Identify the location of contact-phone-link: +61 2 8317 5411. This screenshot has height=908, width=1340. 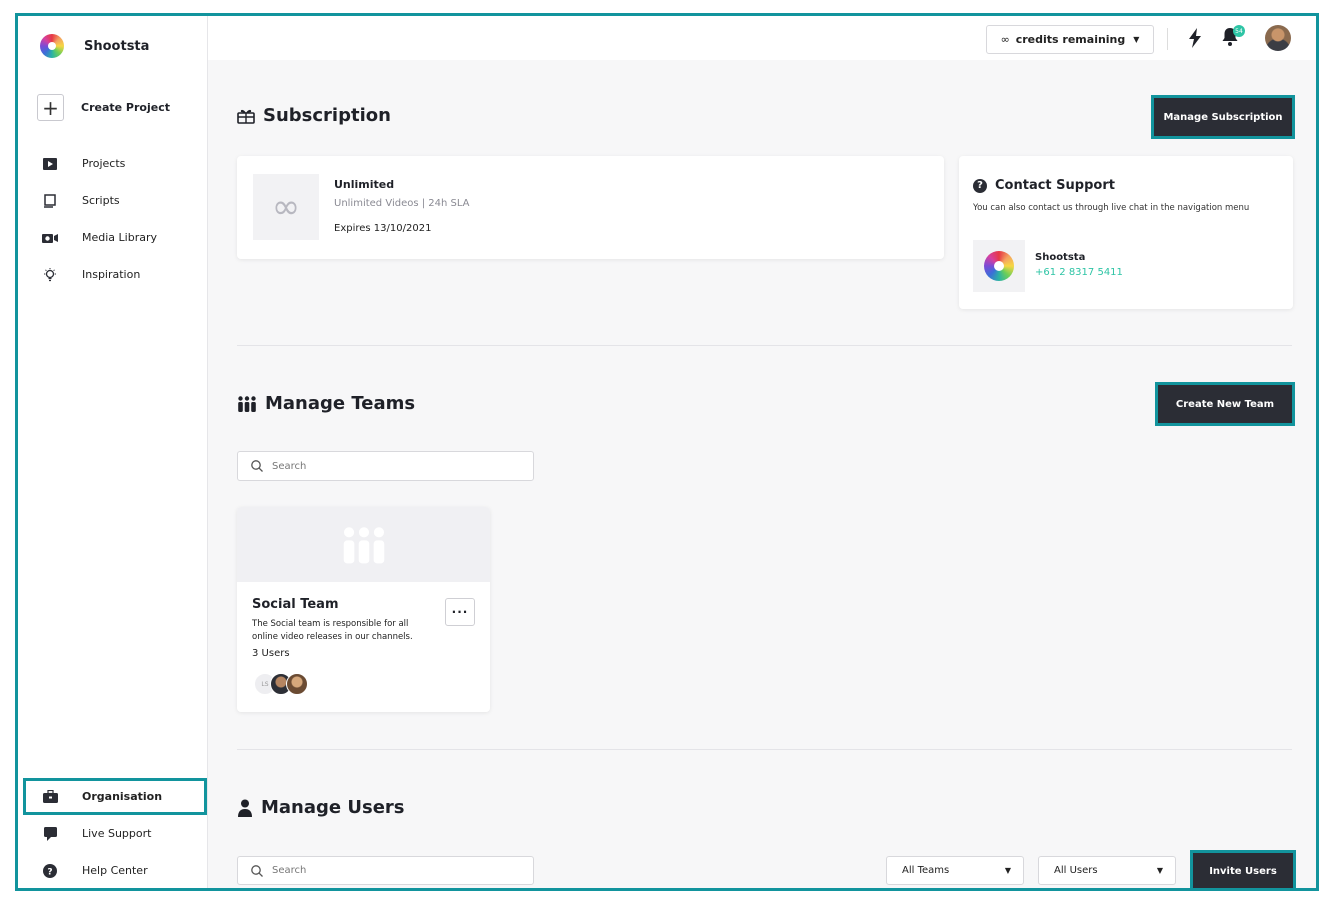
(1079, 272).